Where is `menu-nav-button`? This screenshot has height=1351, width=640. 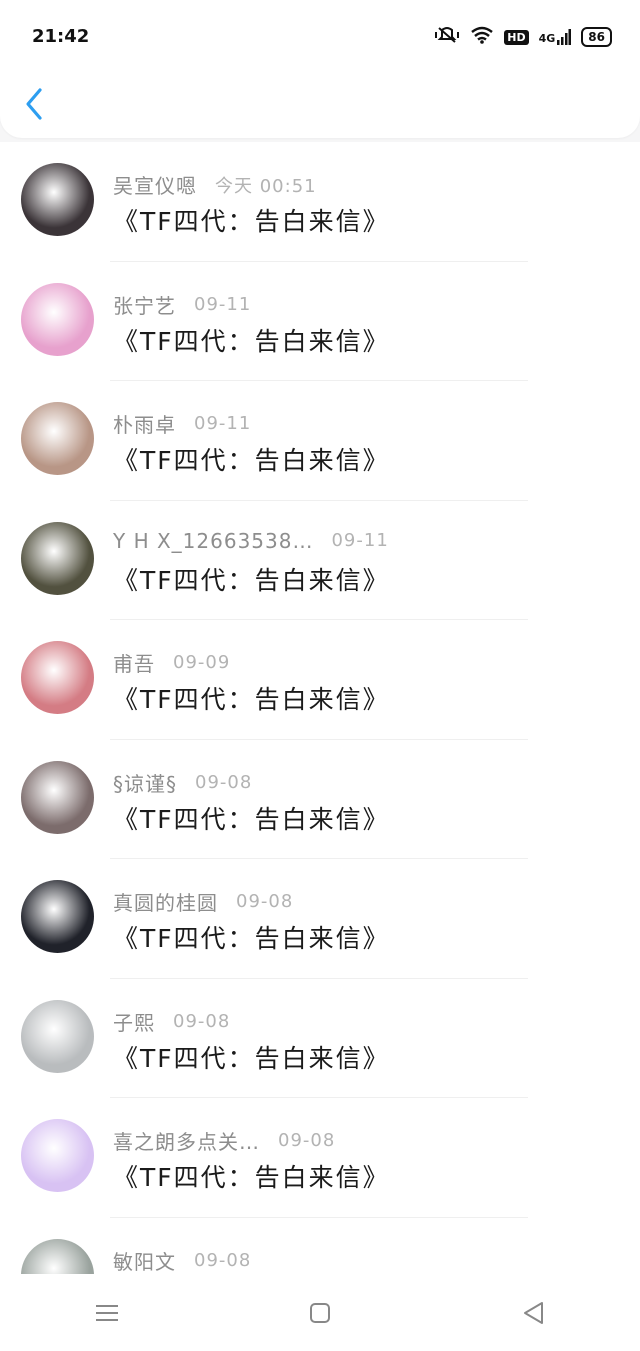
menu-nav-button is located at coordinates (107, 1313).